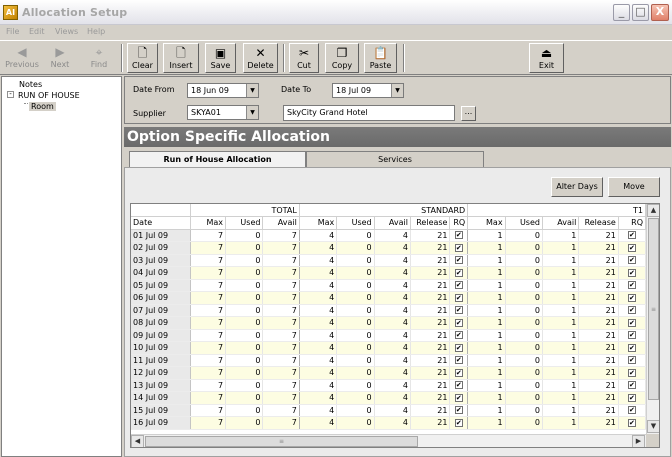 The image size is (672, 457). I want to click on scroll-right-icon: ▶, so click(638, 441).